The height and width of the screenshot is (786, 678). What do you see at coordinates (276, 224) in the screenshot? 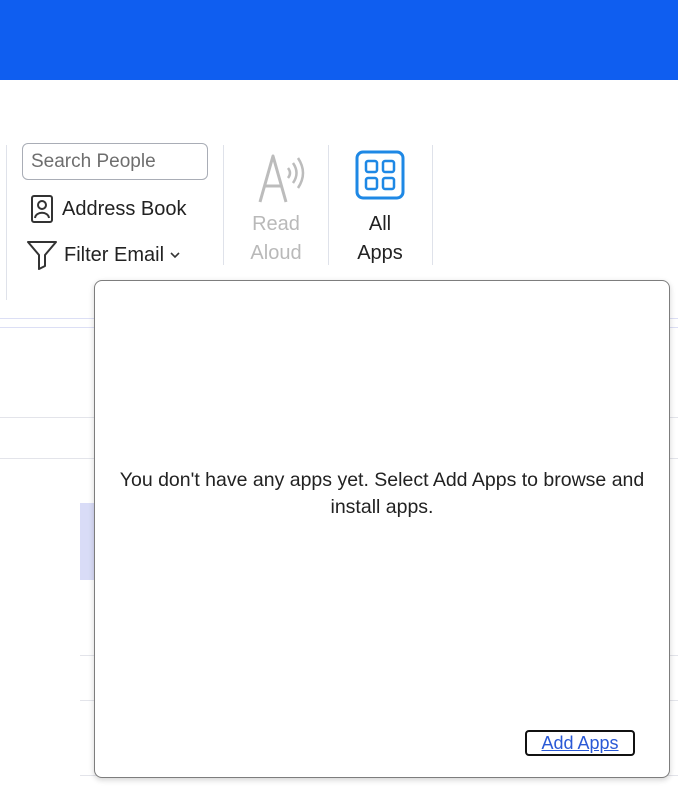
I see `read-aloud-label-line1: Read` at bounding box center [276, 224].